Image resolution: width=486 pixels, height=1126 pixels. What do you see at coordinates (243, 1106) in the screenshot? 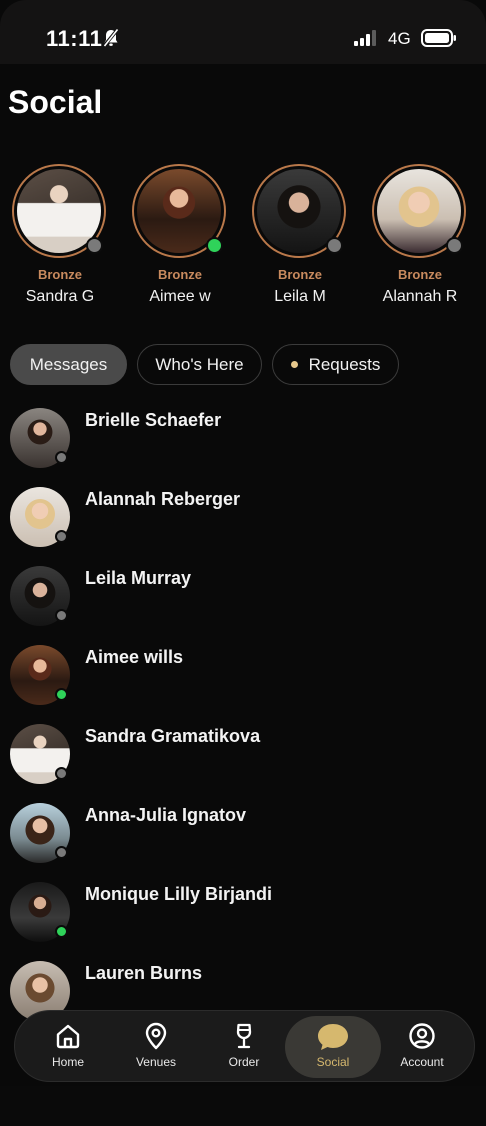
I see `home-indicator-area` at bounding box center [243, 1106].